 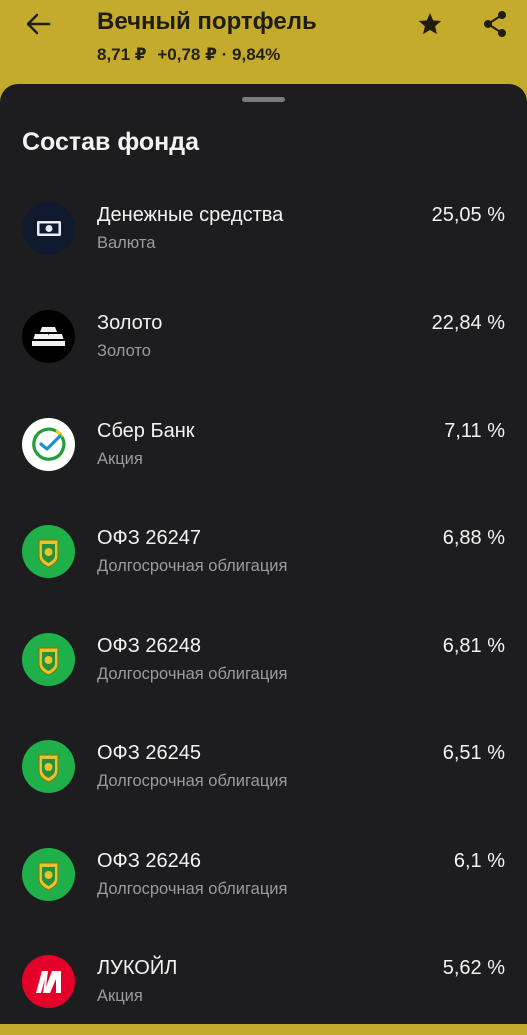 I want to click on favorite-button, so click(x=430, y=24).